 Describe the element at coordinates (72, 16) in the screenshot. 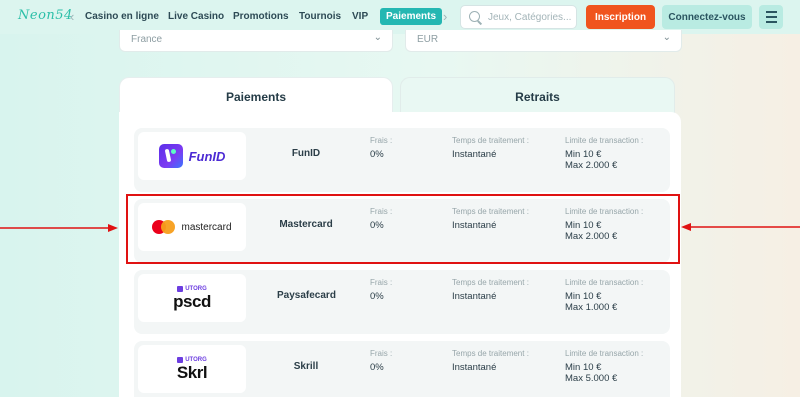

I see `nav-scroll-left-icon: ‹` at that location.